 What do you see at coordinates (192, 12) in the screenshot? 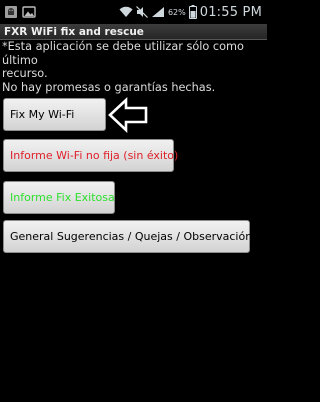
I see `battery-icon` at bounding box center [192, 12].